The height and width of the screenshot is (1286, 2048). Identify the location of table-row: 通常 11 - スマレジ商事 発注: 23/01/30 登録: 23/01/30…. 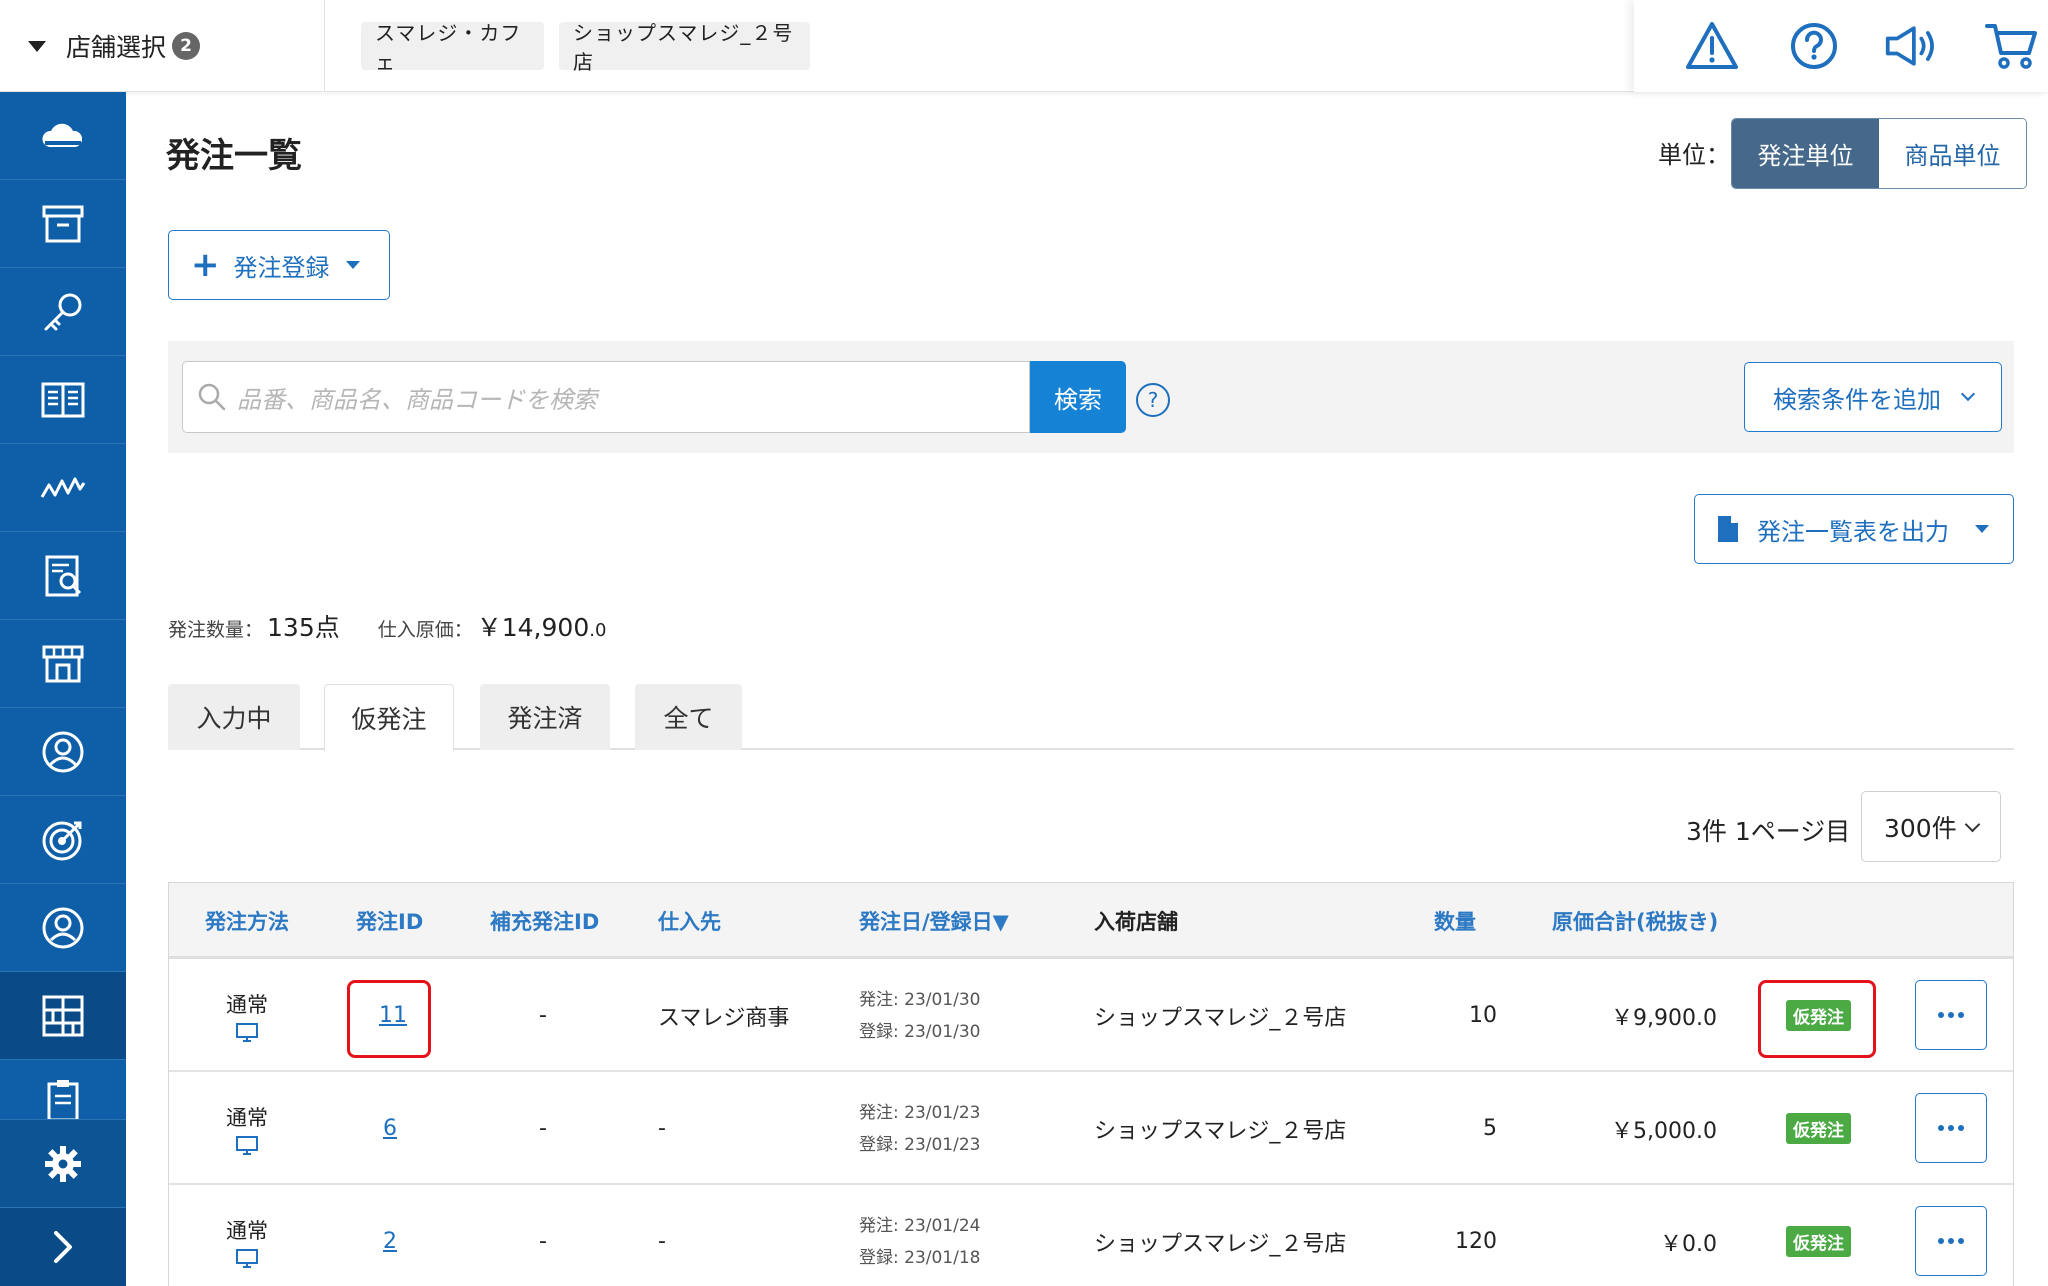
(1091, 1015).